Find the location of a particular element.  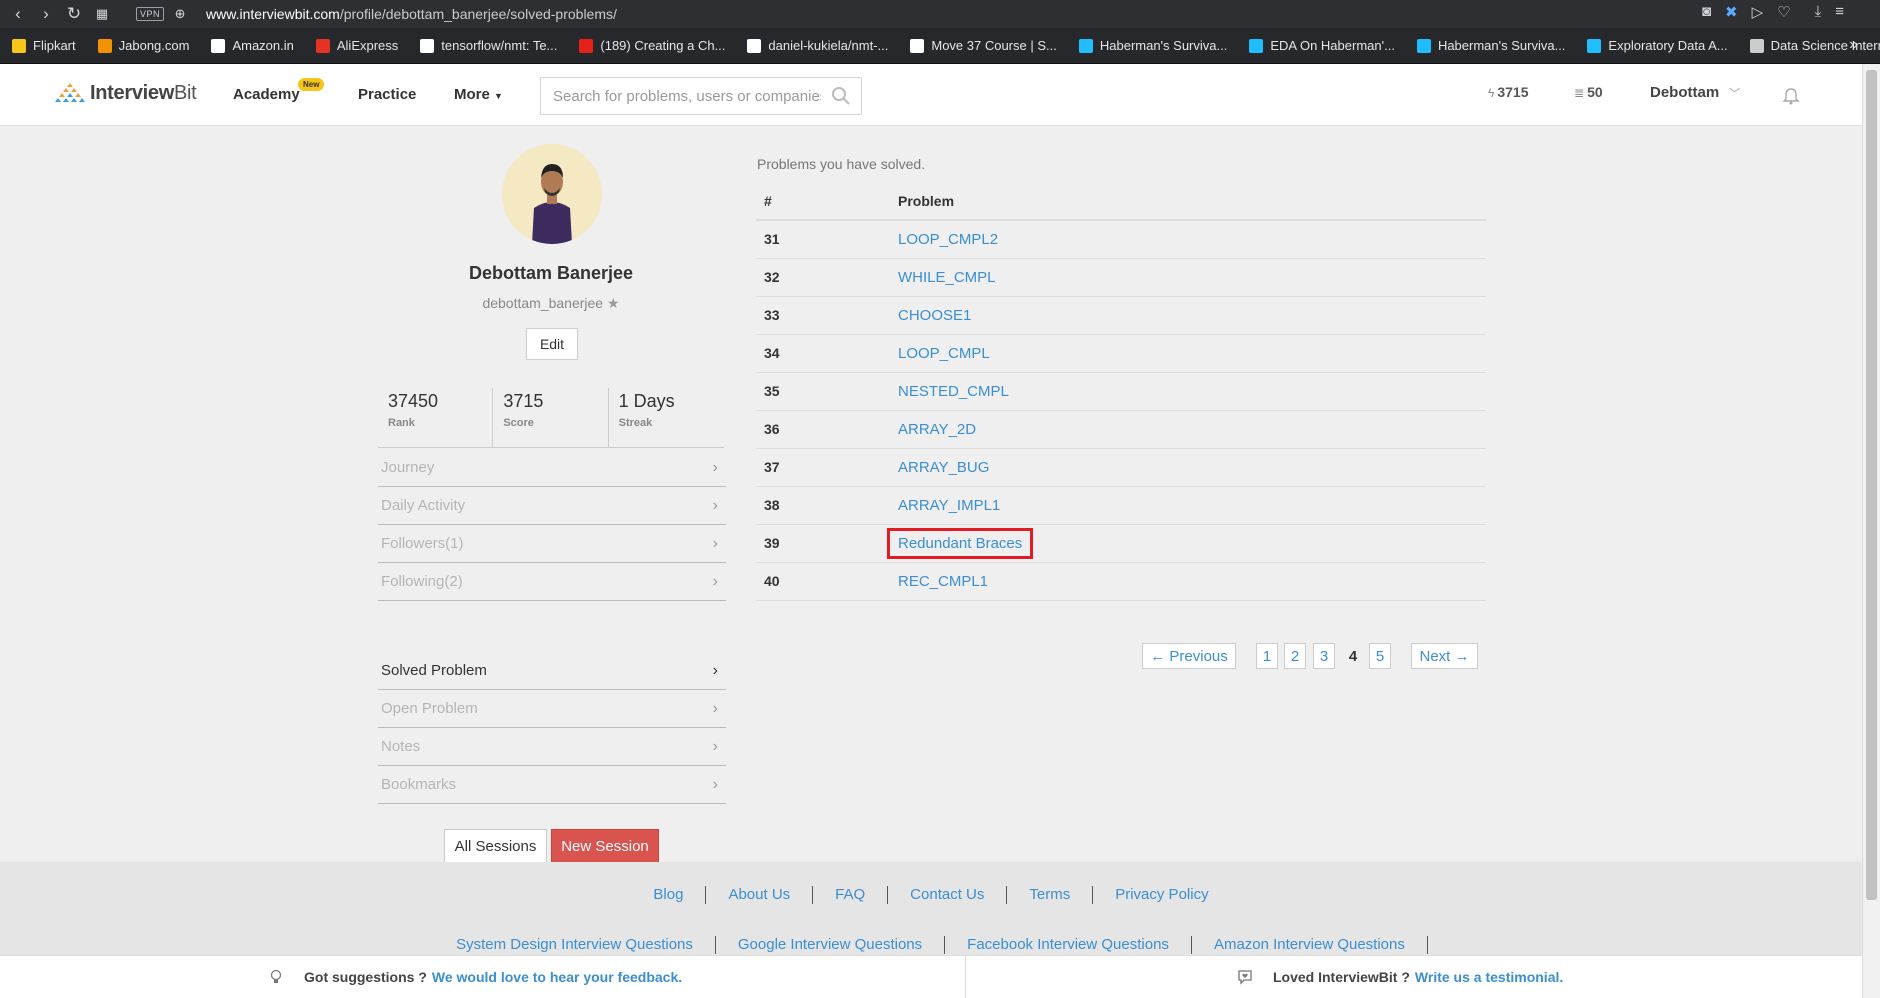

heart-icon: ♡ is located at coordinates (1783, 12).